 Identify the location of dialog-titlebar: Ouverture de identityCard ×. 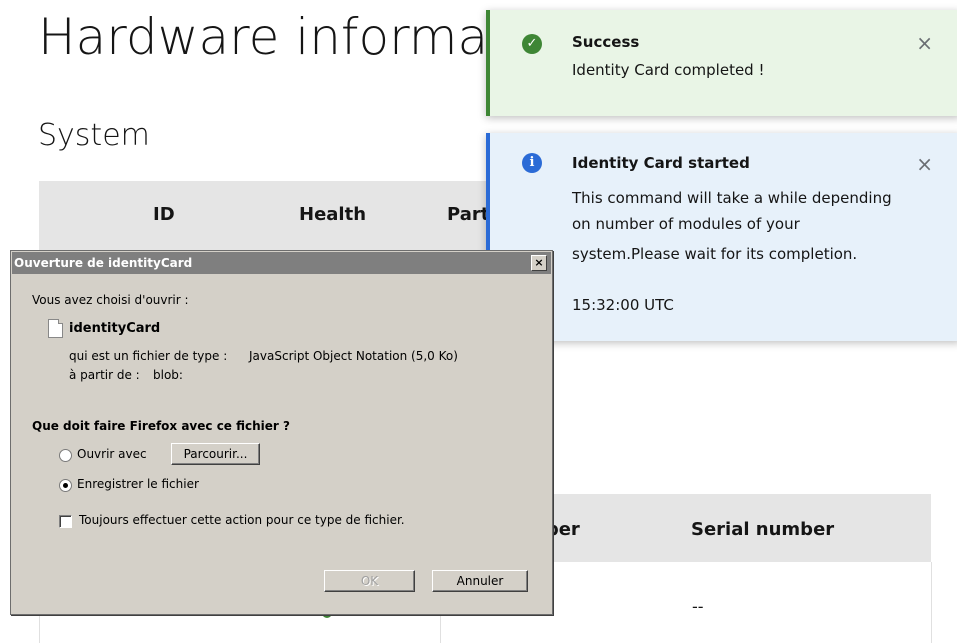
(281, 263).